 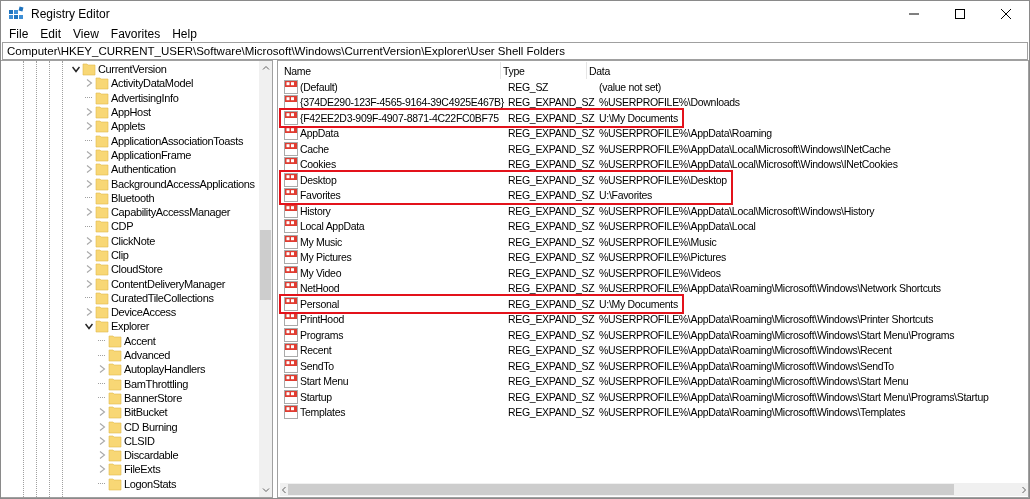 I want to click on value-name: NetHood, so click(x=320, y=288).